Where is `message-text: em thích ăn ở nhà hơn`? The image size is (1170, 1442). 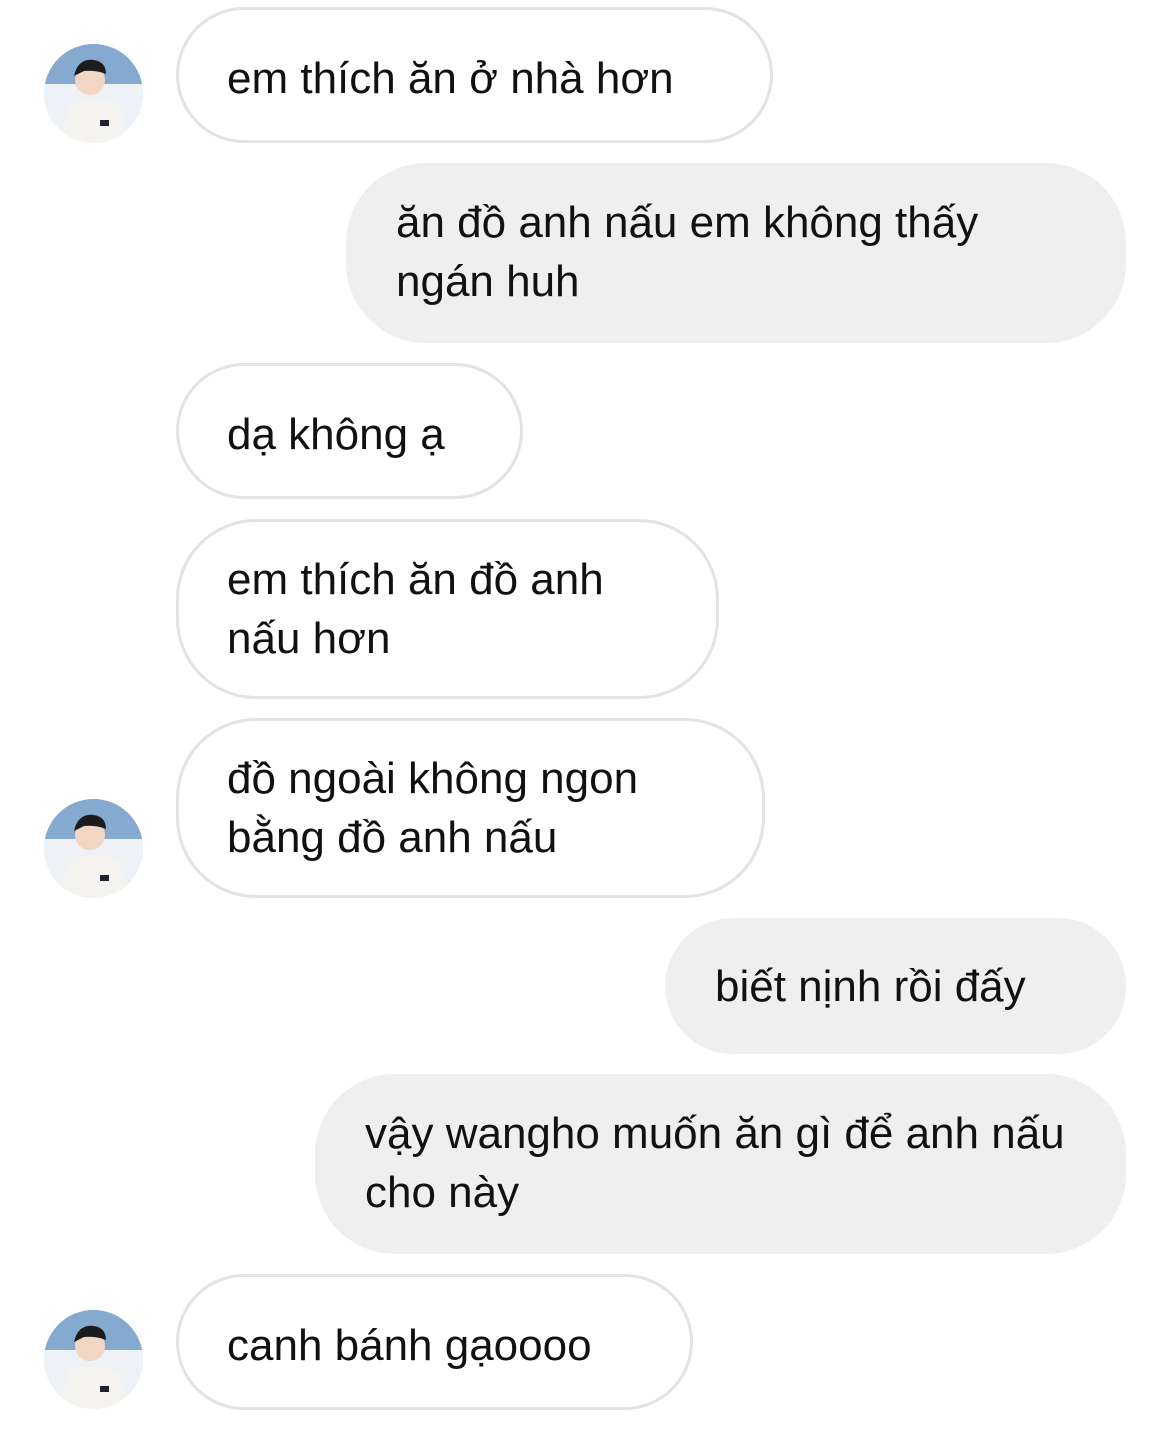
message-text: em thích ăn ở nhà hơn is located at coordinates (450, 78).